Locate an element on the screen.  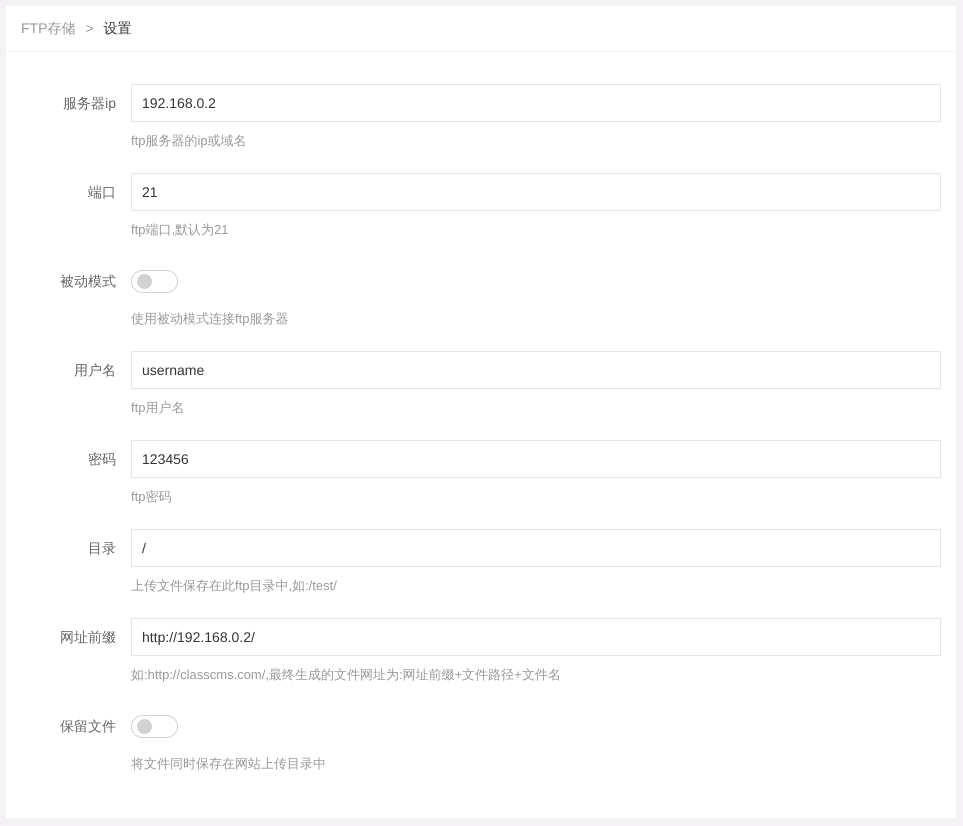
breadcrumb-current: 设置 is located at coordinates (118, 28).